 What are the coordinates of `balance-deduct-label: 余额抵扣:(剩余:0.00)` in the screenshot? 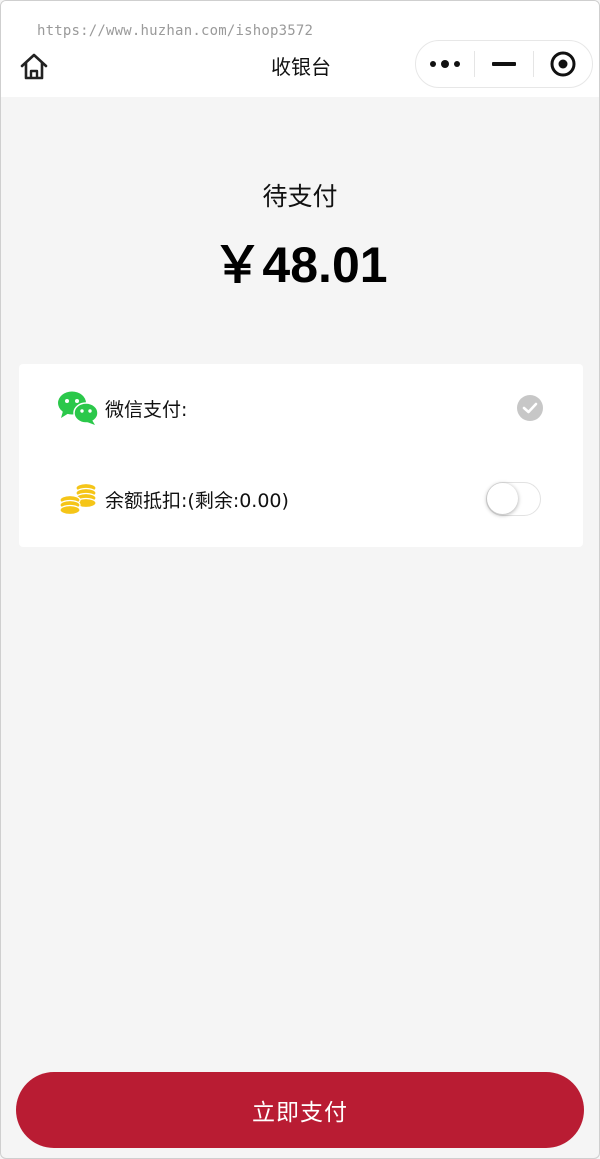 It's located at (197, 500).